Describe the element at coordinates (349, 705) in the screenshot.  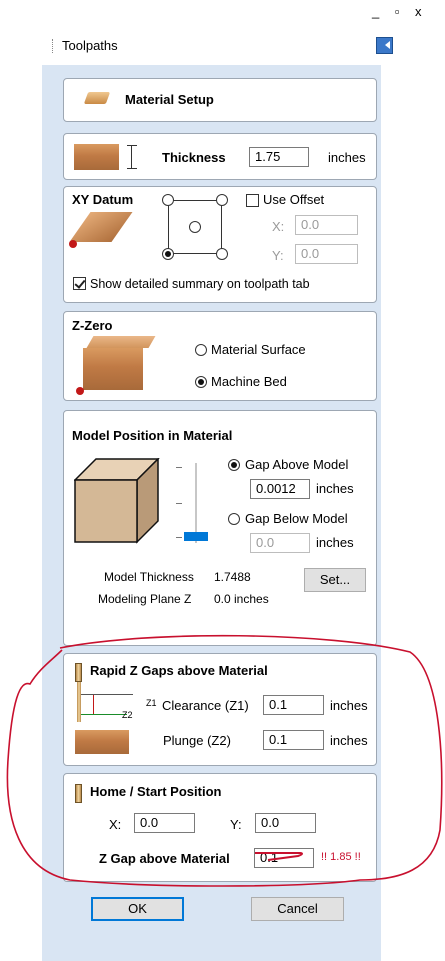
I see `clearance-unit: inches` at that location.